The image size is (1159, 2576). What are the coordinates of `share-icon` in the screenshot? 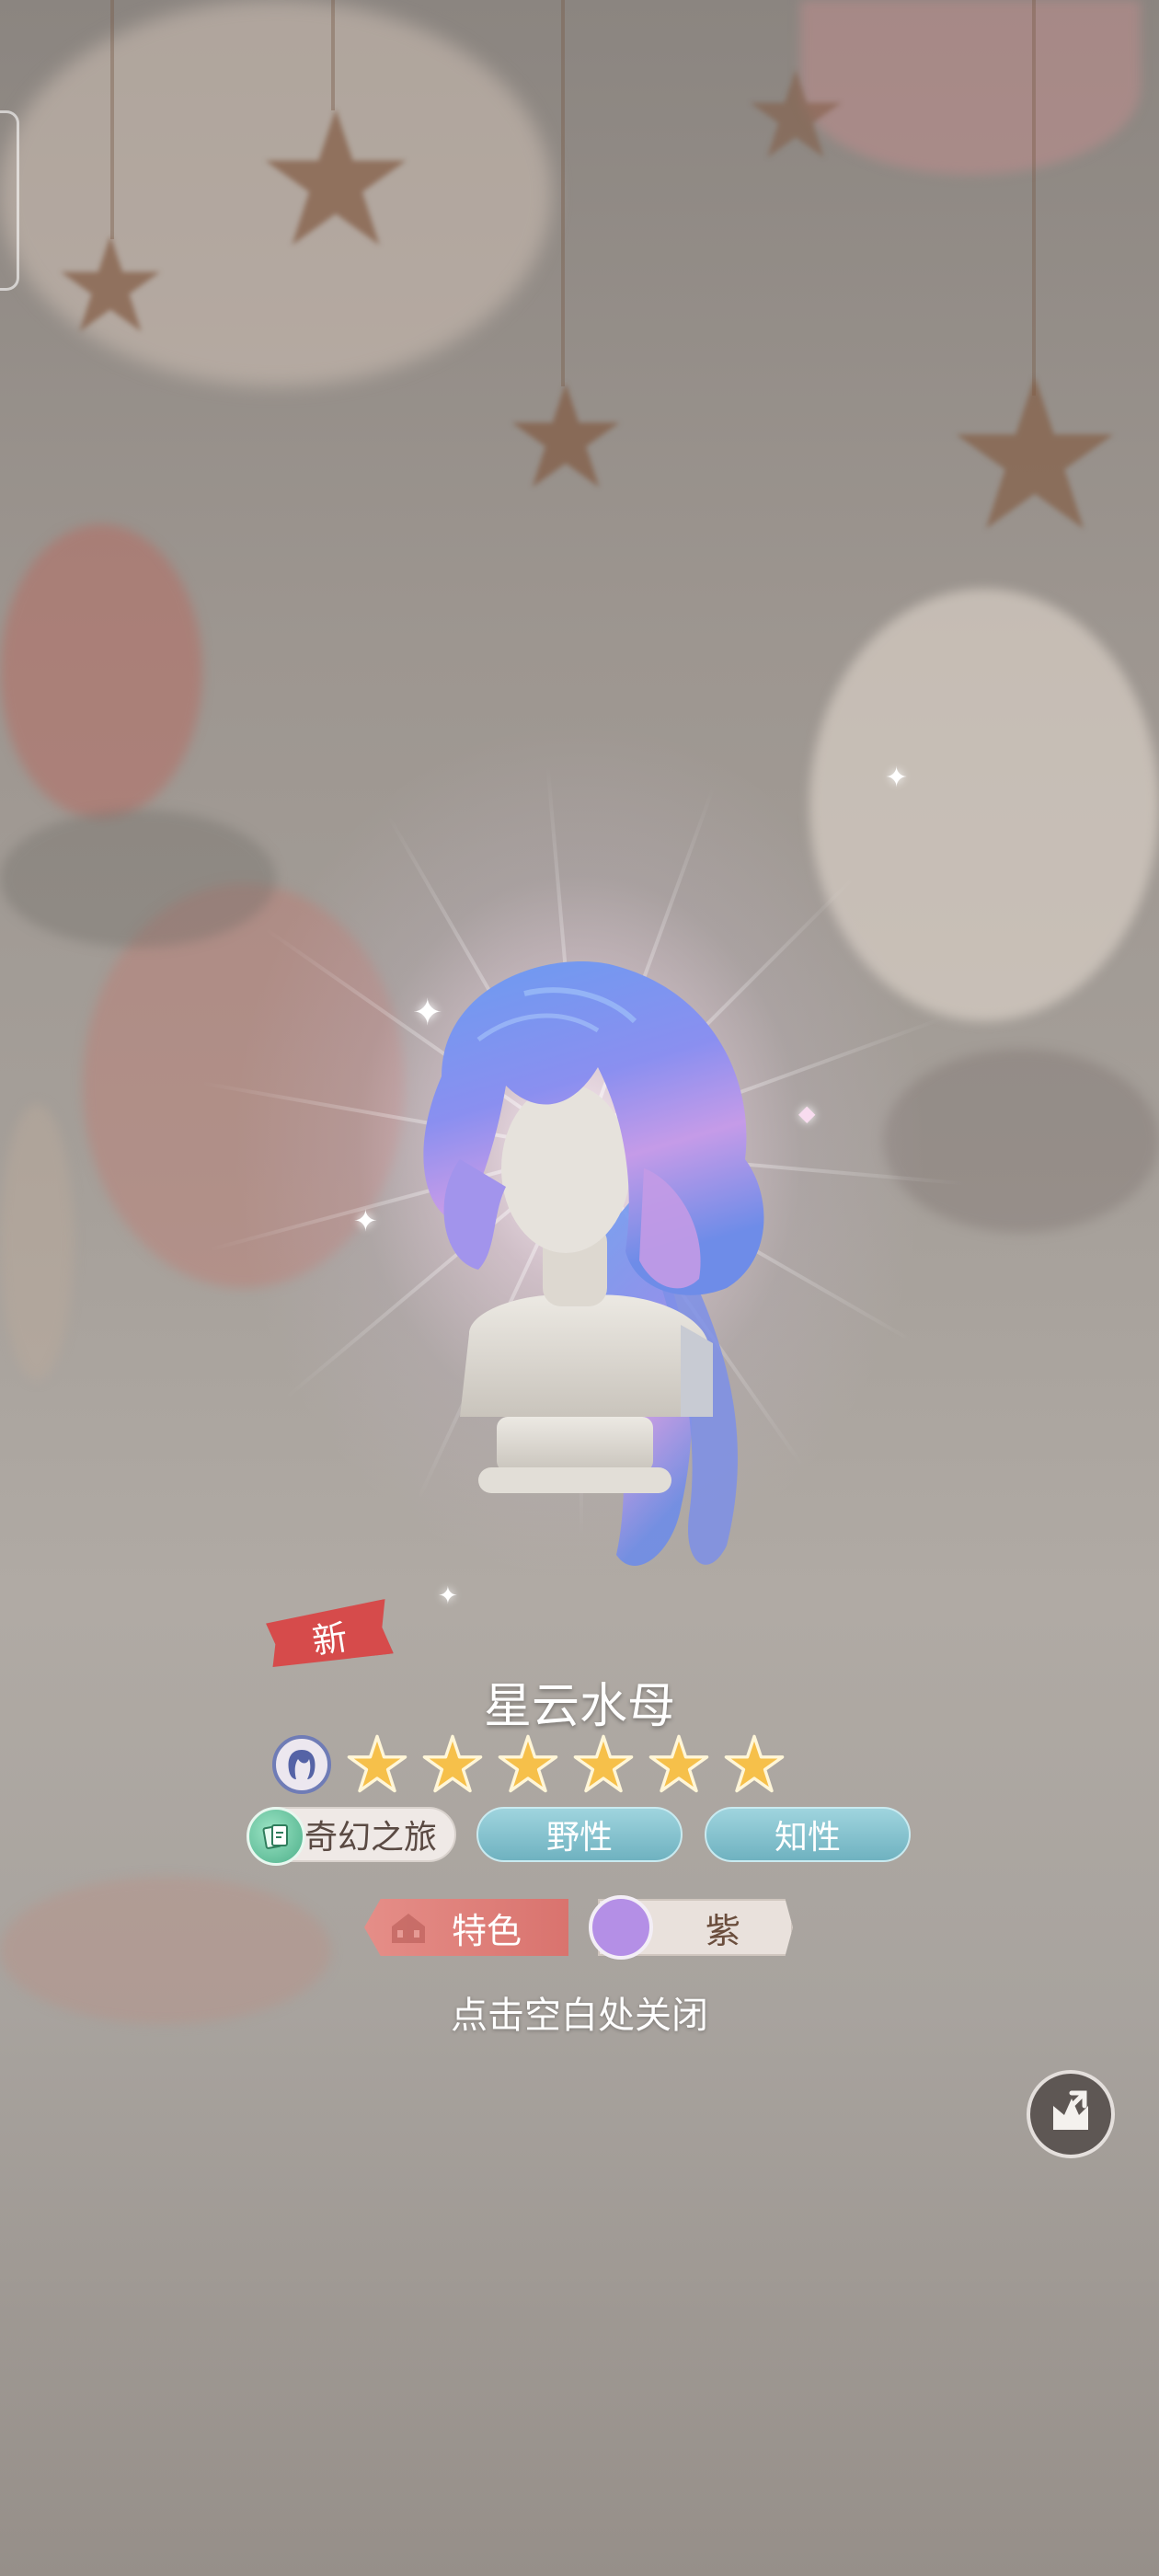 It's located at (1070, 2110).